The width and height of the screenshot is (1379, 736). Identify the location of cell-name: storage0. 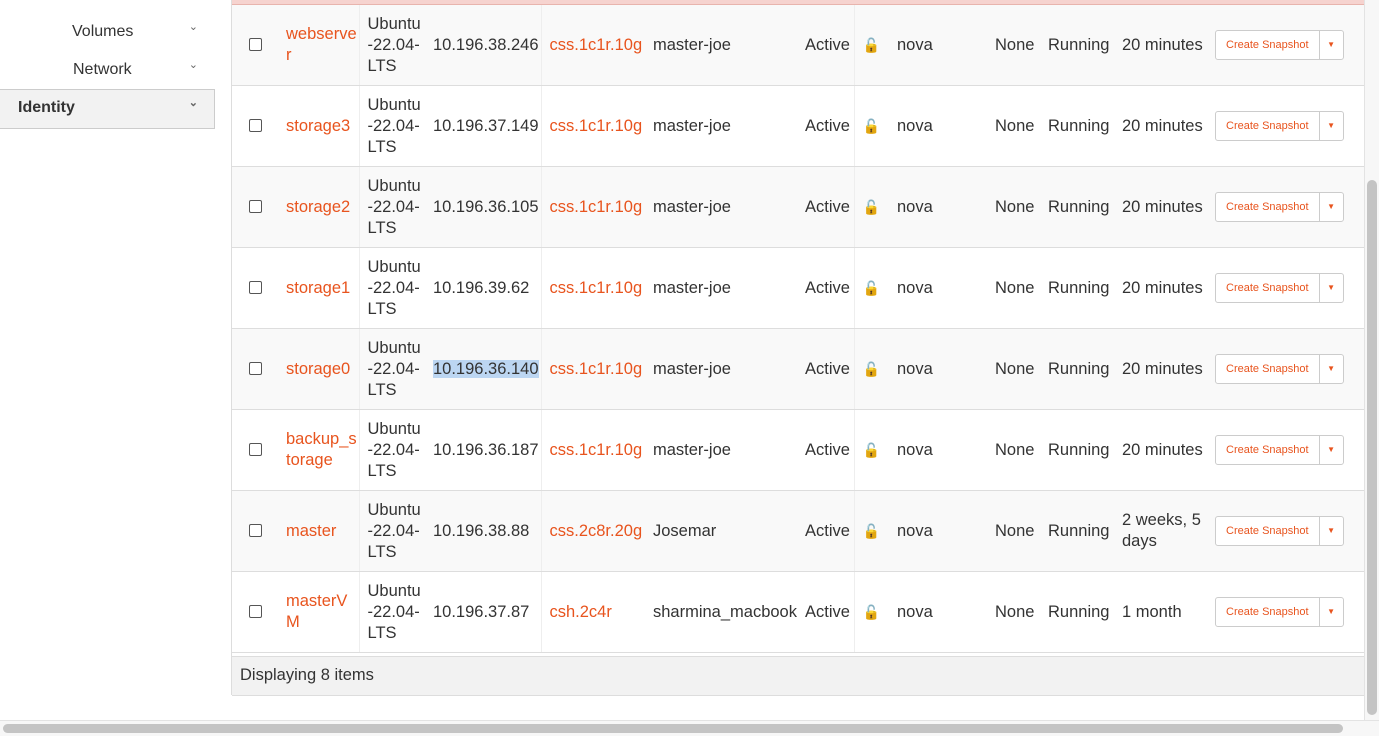
(318, 369).